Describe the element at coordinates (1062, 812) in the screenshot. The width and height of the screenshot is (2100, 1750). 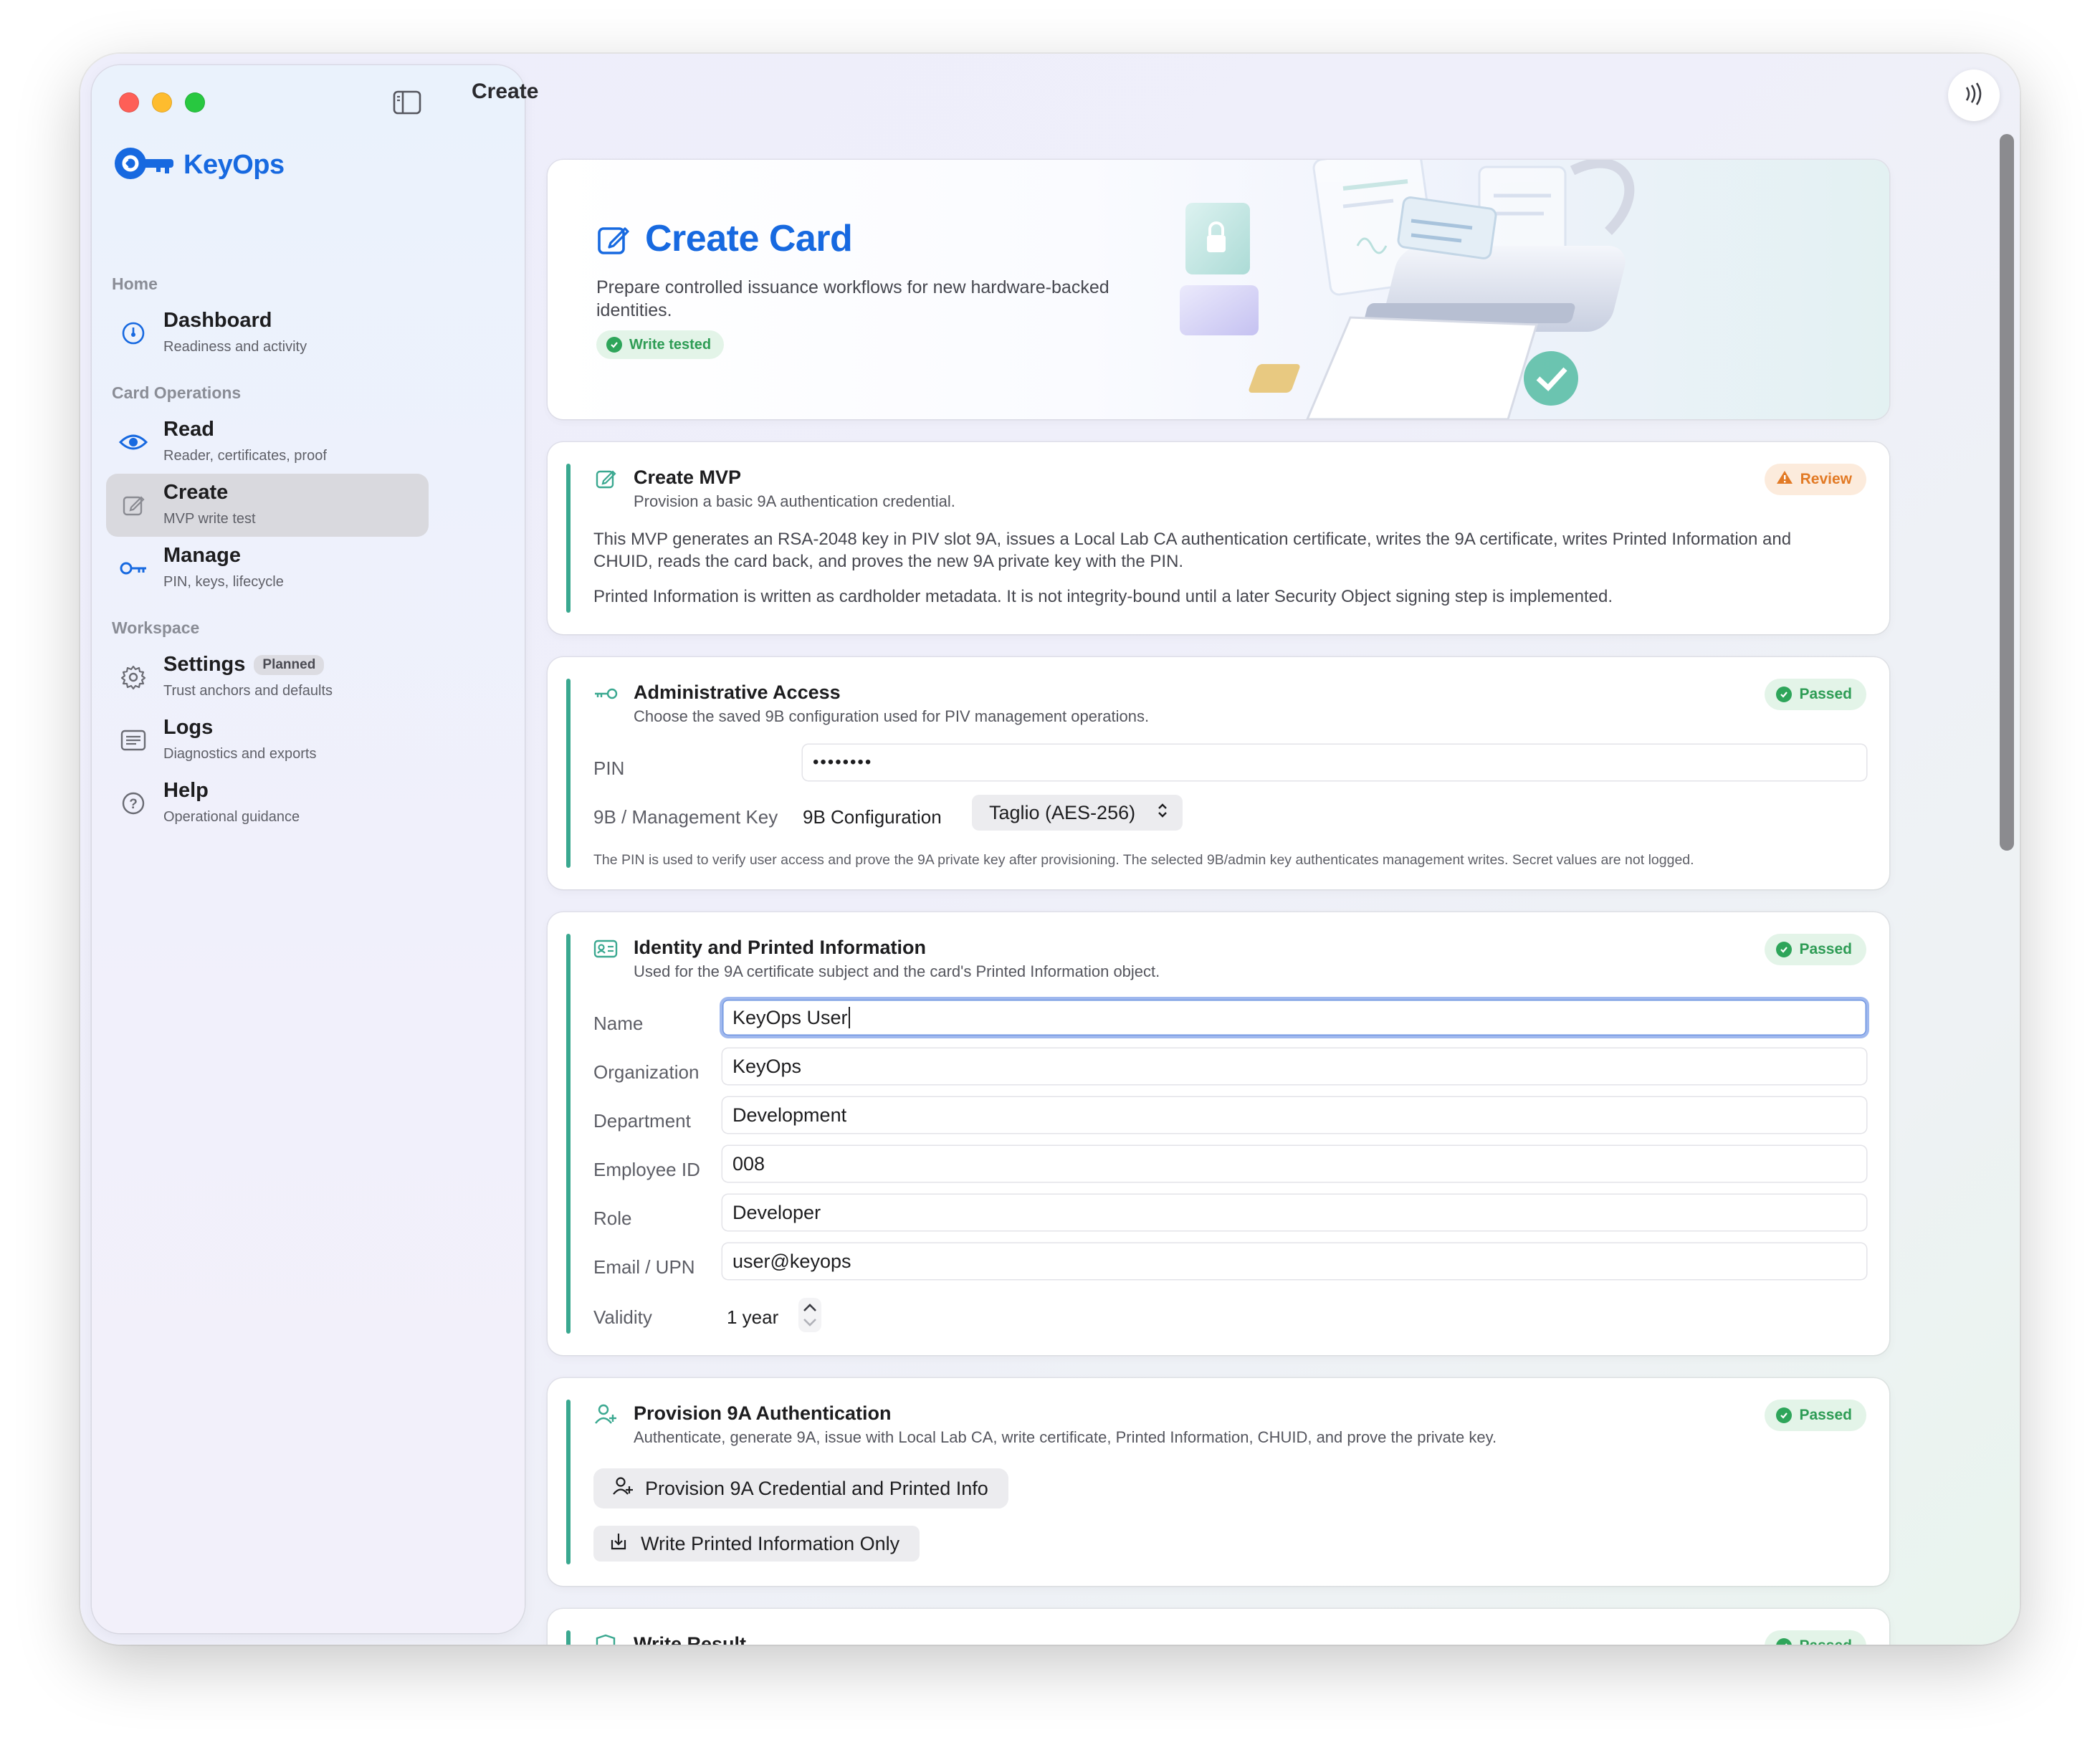
I see `config-select-value: Taglio (AES-256)` at that location.